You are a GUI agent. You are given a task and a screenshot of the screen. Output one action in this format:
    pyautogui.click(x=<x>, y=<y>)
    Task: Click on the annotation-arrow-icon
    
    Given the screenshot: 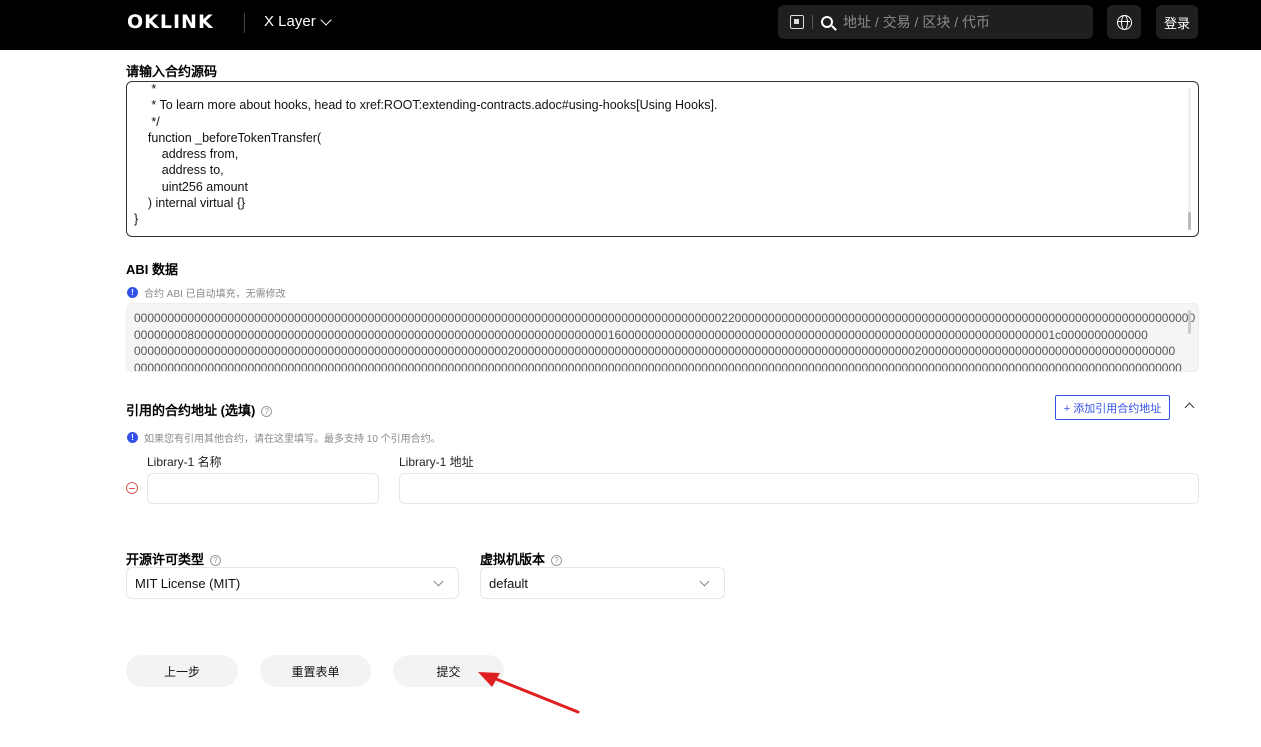 What is the action you would take?
    pyautogui.click(x=529, y=693)
    